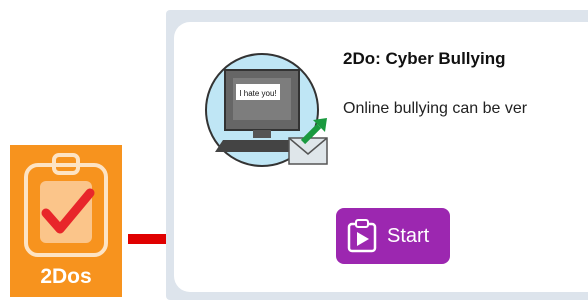  What do you see at coordinates (408, 235) in the screenshot?
I see `start-label: Start` at bounding box center [408, 235].